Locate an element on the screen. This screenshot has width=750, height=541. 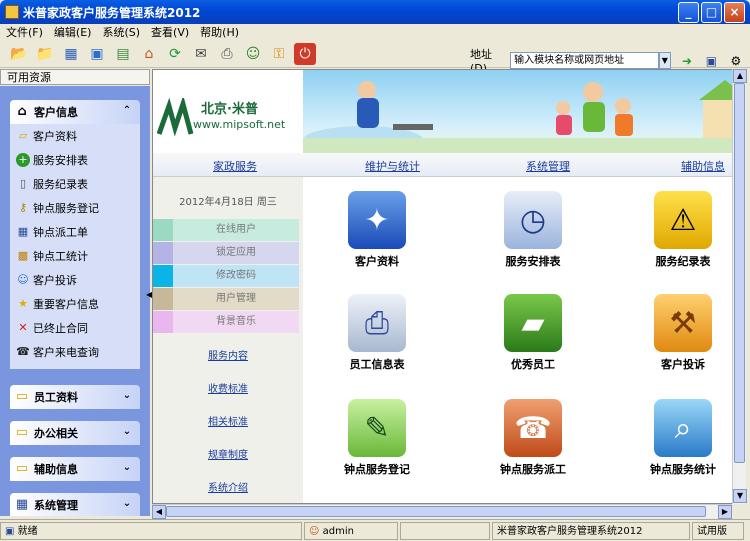
scroll-up-icon: ▲ is located at coordinates (740, 76).